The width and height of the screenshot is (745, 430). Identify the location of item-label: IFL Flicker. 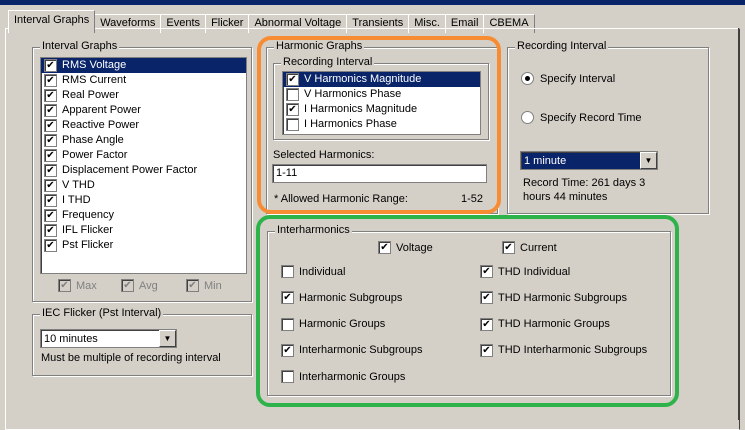
(87, 230).